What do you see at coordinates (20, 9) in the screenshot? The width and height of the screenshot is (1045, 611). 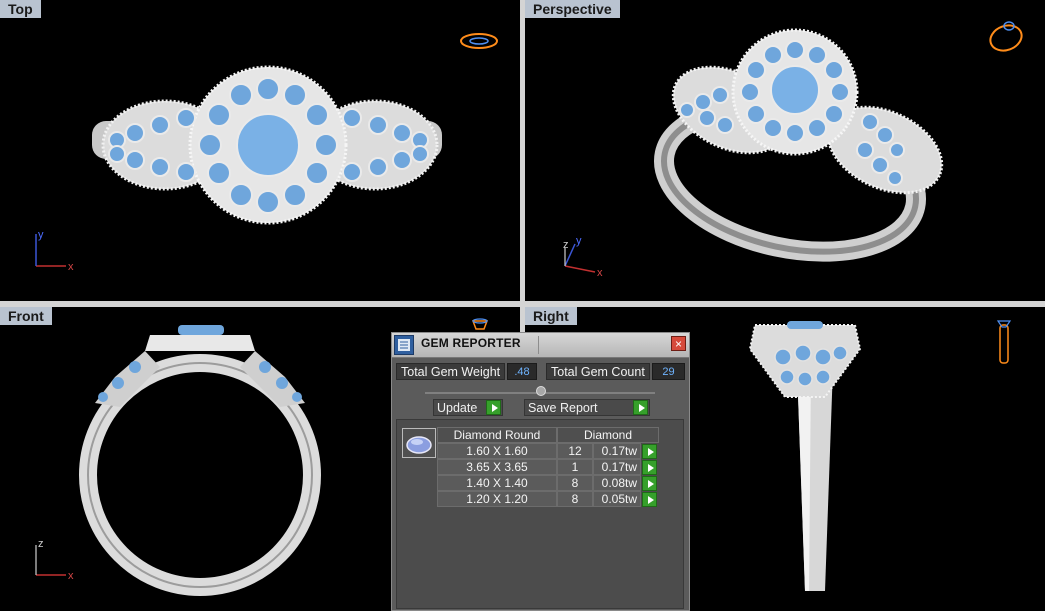 I see `viewport-label-top: Top` at bounding box center [20, 9].